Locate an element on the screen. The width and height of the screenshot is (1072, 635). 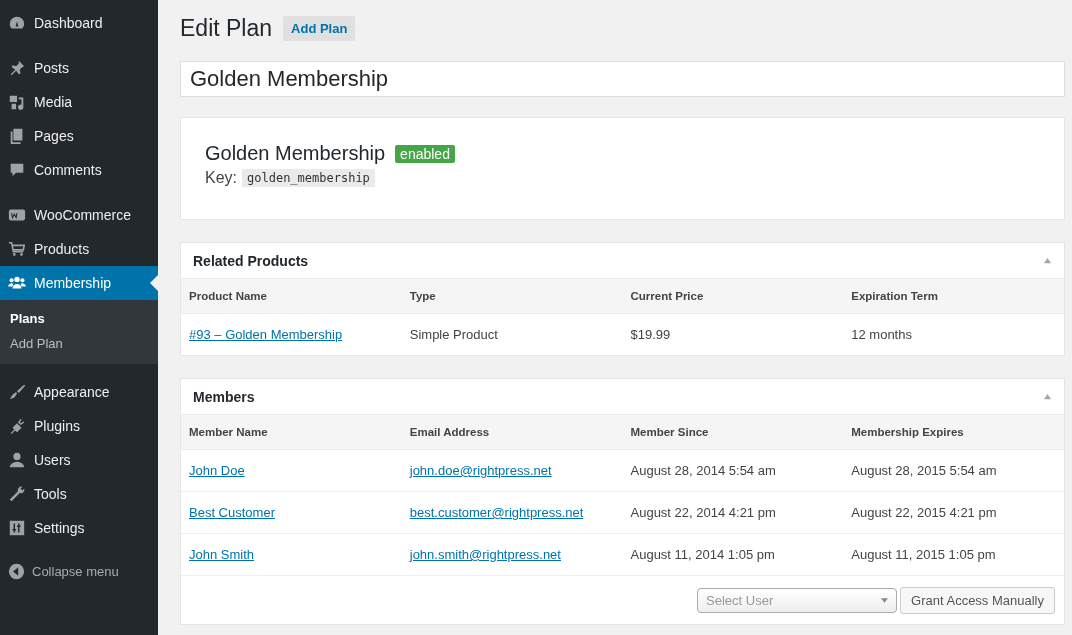
table-cell: August 11, 2014 1:05 pm is located at coordinates (733, 554).